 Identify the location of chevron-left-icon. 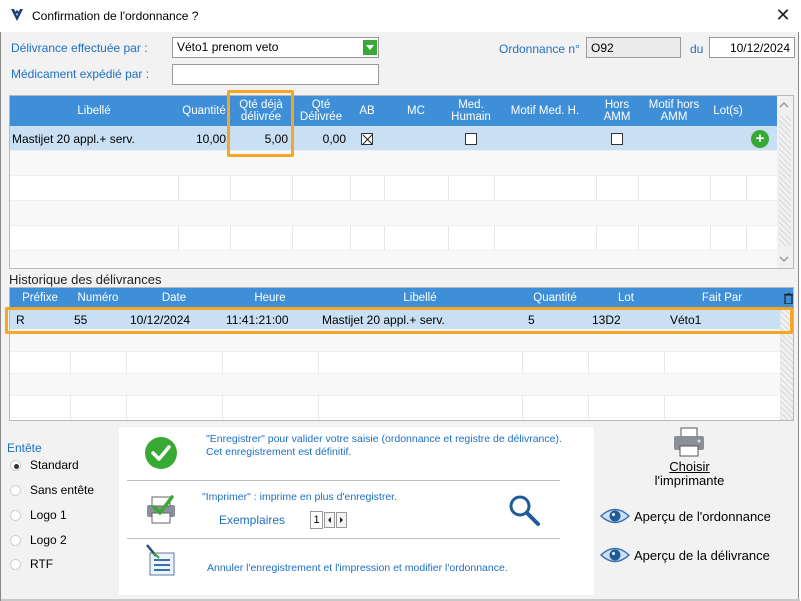
(329, 520).